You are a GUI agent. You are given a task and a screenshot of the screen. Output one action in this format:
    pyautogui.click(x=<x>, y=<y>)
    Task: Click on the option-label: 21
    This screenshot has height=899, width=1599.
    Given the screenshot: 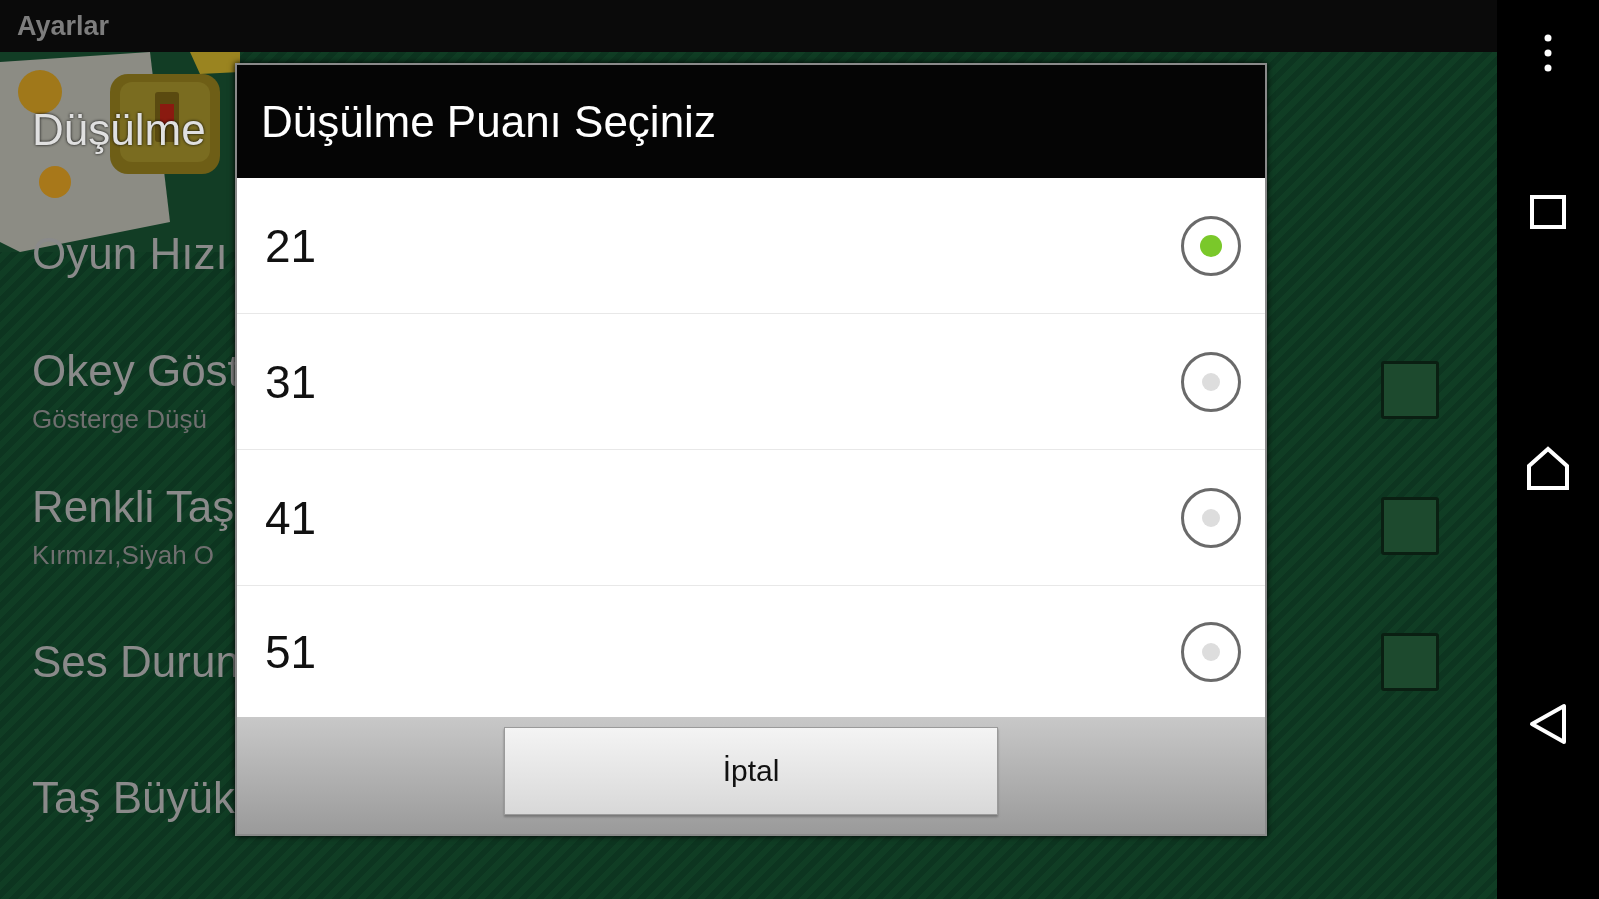 What is the action you would take?
    pyautogui.click(x=291, y=245)
    